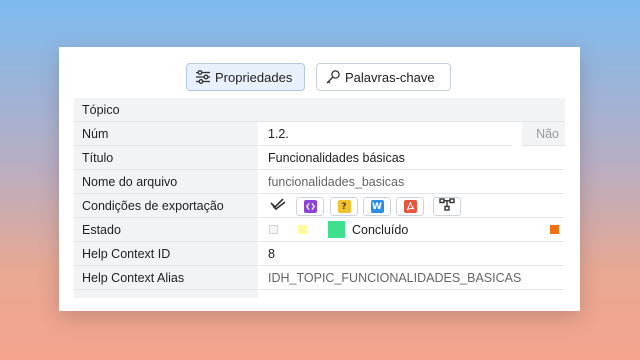 The image size is (640, 360). Describe the element at coordinates (380, 230) in the screenshot. I see `estado-value: Concluído` at that location.